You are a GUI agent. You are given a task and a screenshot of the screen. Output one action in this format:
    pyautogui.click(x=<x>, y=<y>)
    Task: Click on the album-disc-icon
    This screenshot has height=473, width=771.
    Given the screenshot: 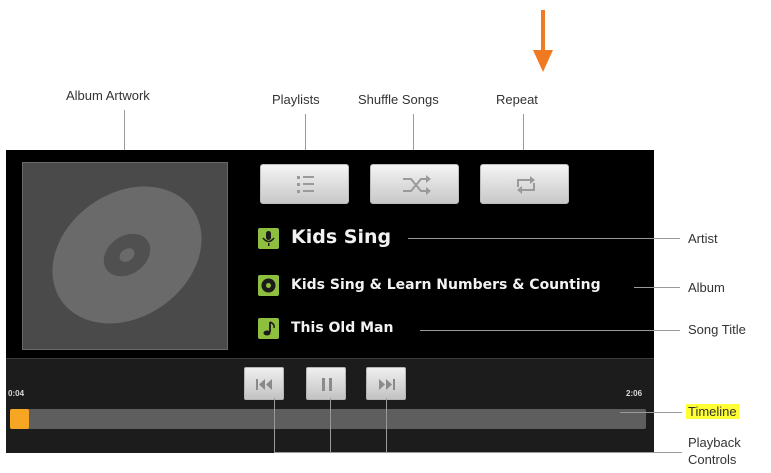 What is the action you would take?
    pyautogui.click(x=127, y=255)
    